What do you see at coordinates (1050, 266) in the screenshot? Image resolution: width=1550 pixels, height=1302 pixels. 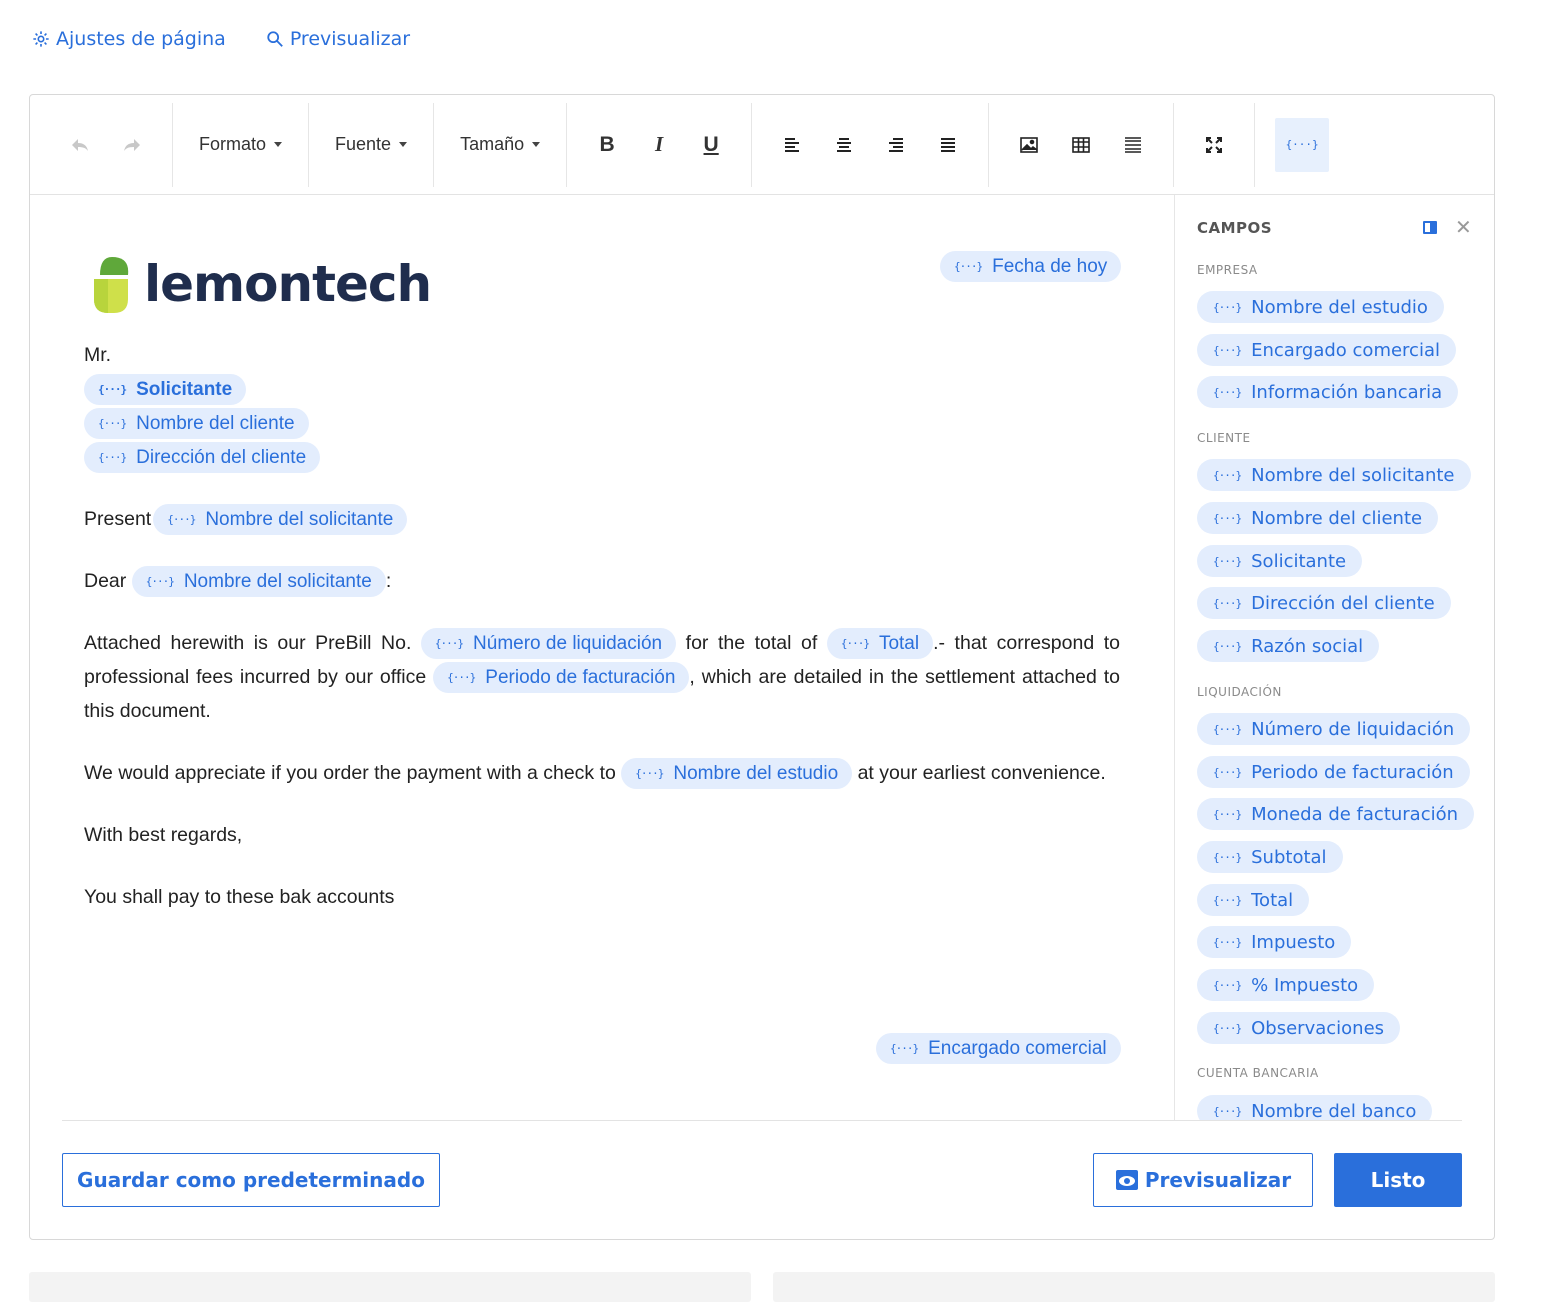 I see `field-label: Fecha de hoy` at bounding box center [1050, 266].